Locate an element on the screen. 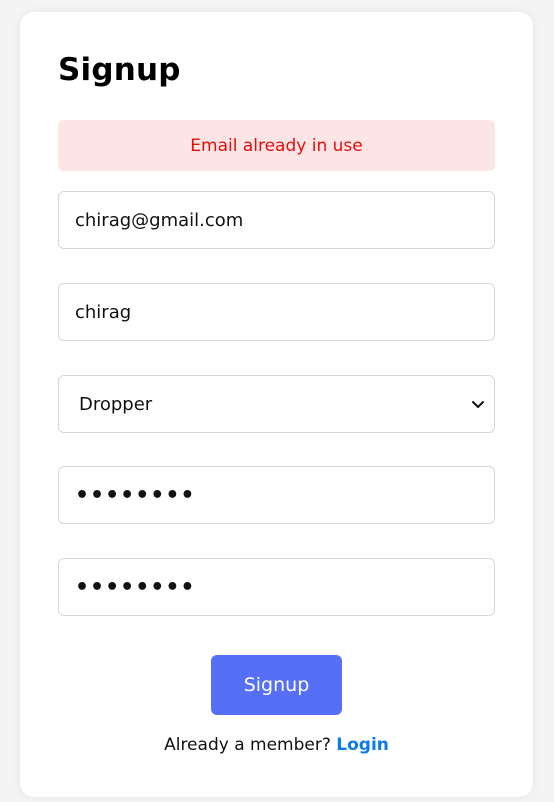 This screenshot has width=554, height=802. signup-button-label: Signup is located at coordinates (276, 685).